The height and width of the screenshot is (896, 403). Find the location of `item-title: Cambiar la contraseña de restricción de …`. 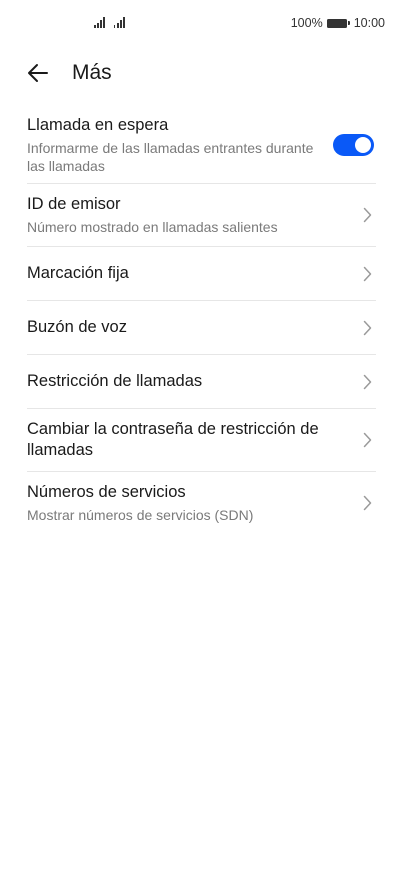

item-title: Cambiar la contraseña de restricción de … is located at coordinates (173, 439).